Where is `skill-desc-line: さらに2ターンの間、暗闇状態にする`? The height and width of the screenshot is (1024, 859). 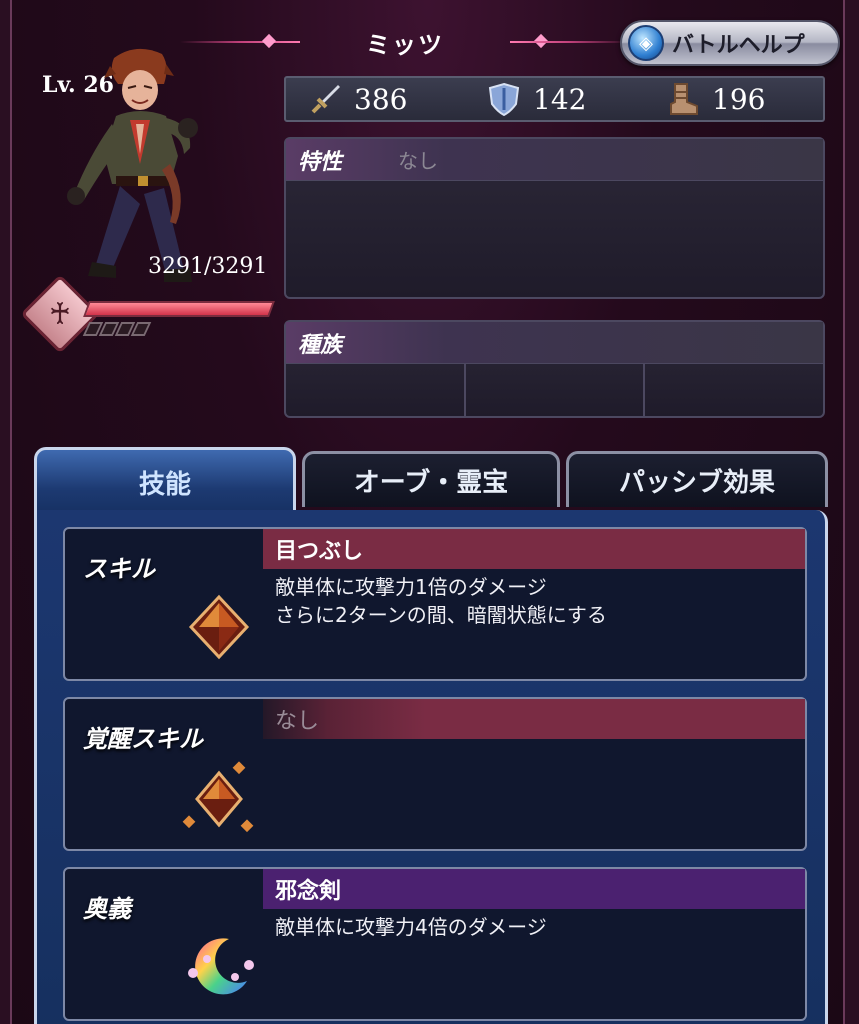
skill-desc-line: さらに2ターンの間、暗闇状態にする is located at coordinates (441, 615).